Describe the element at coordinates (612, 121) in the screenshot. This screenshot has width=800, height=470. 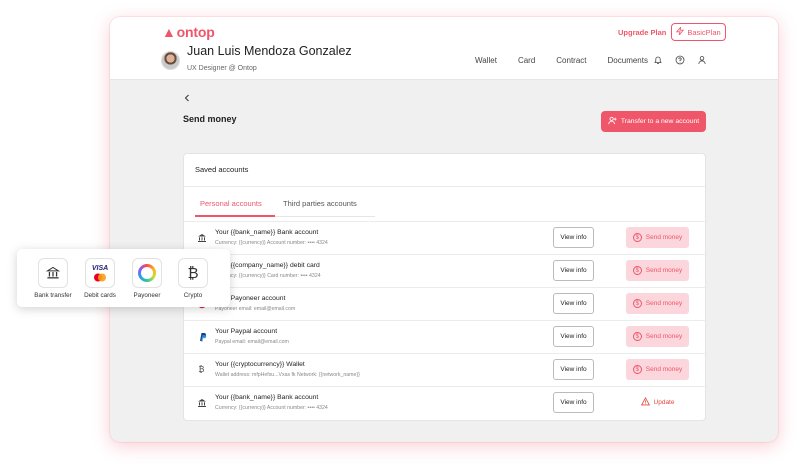
I see `add-user-icon` at that location.